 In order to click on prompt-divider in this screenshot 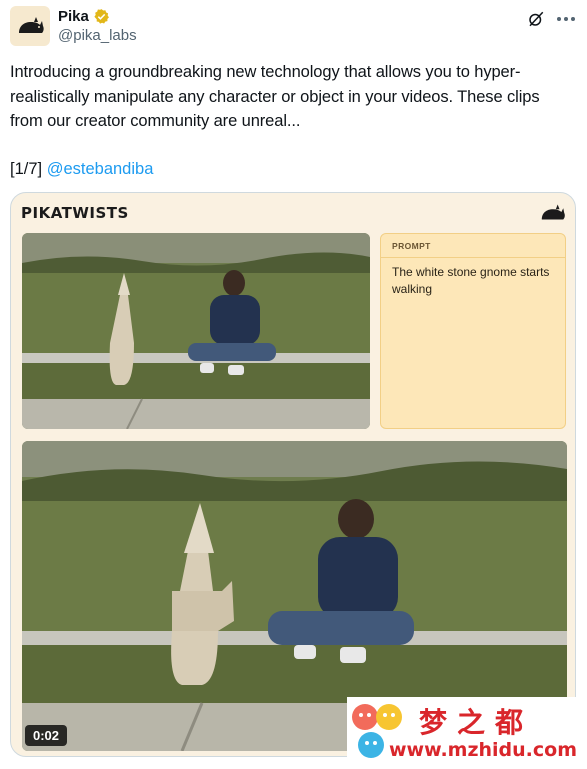, I will do `click(473, 257)`.